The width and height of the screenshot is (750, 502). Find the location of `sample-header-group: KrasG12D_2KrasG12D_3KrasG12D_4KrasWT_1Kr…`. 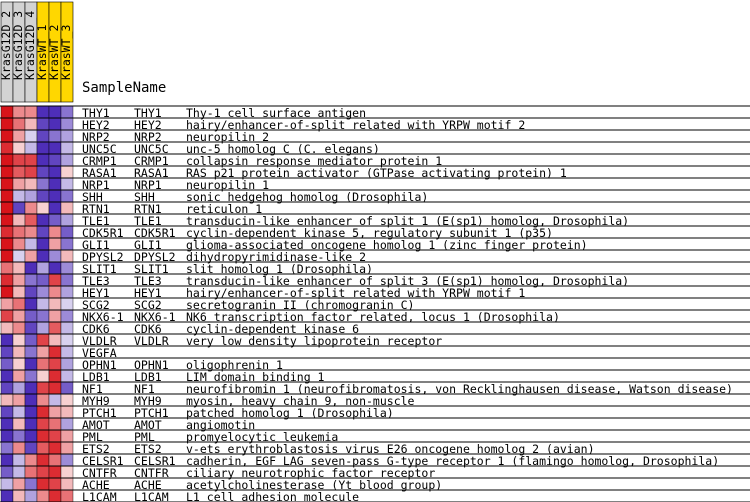

sample-header-group: KrasG12D_2KrasG12D_3KrasG12D_4KrasWT_1Kr… is located at coordinates (37, 52).